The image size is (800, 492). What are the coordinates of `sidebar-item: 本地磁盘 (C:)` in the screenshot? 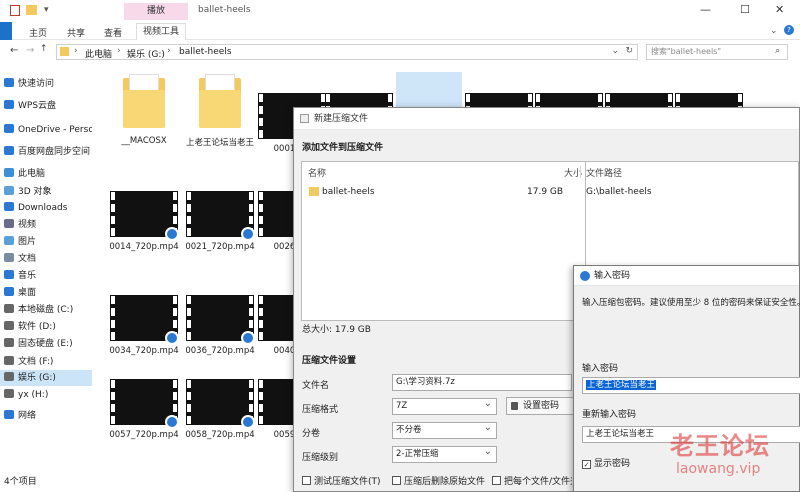 It's located at (46, 310).